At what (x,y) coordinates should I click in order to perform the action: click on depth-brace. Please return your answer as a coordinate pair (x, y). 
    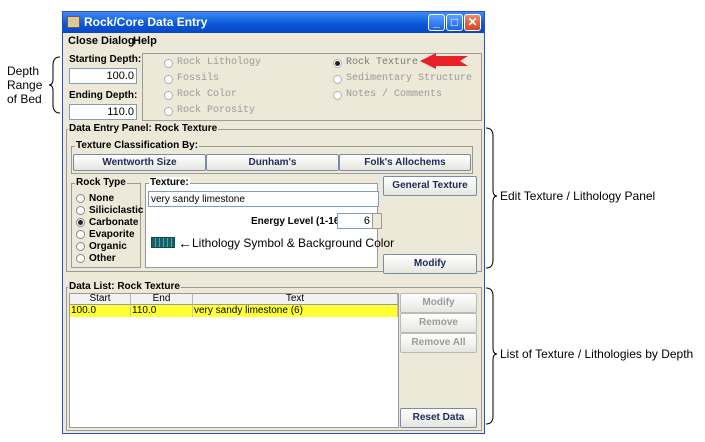
    Looking at the image, I should click on (54, 85).